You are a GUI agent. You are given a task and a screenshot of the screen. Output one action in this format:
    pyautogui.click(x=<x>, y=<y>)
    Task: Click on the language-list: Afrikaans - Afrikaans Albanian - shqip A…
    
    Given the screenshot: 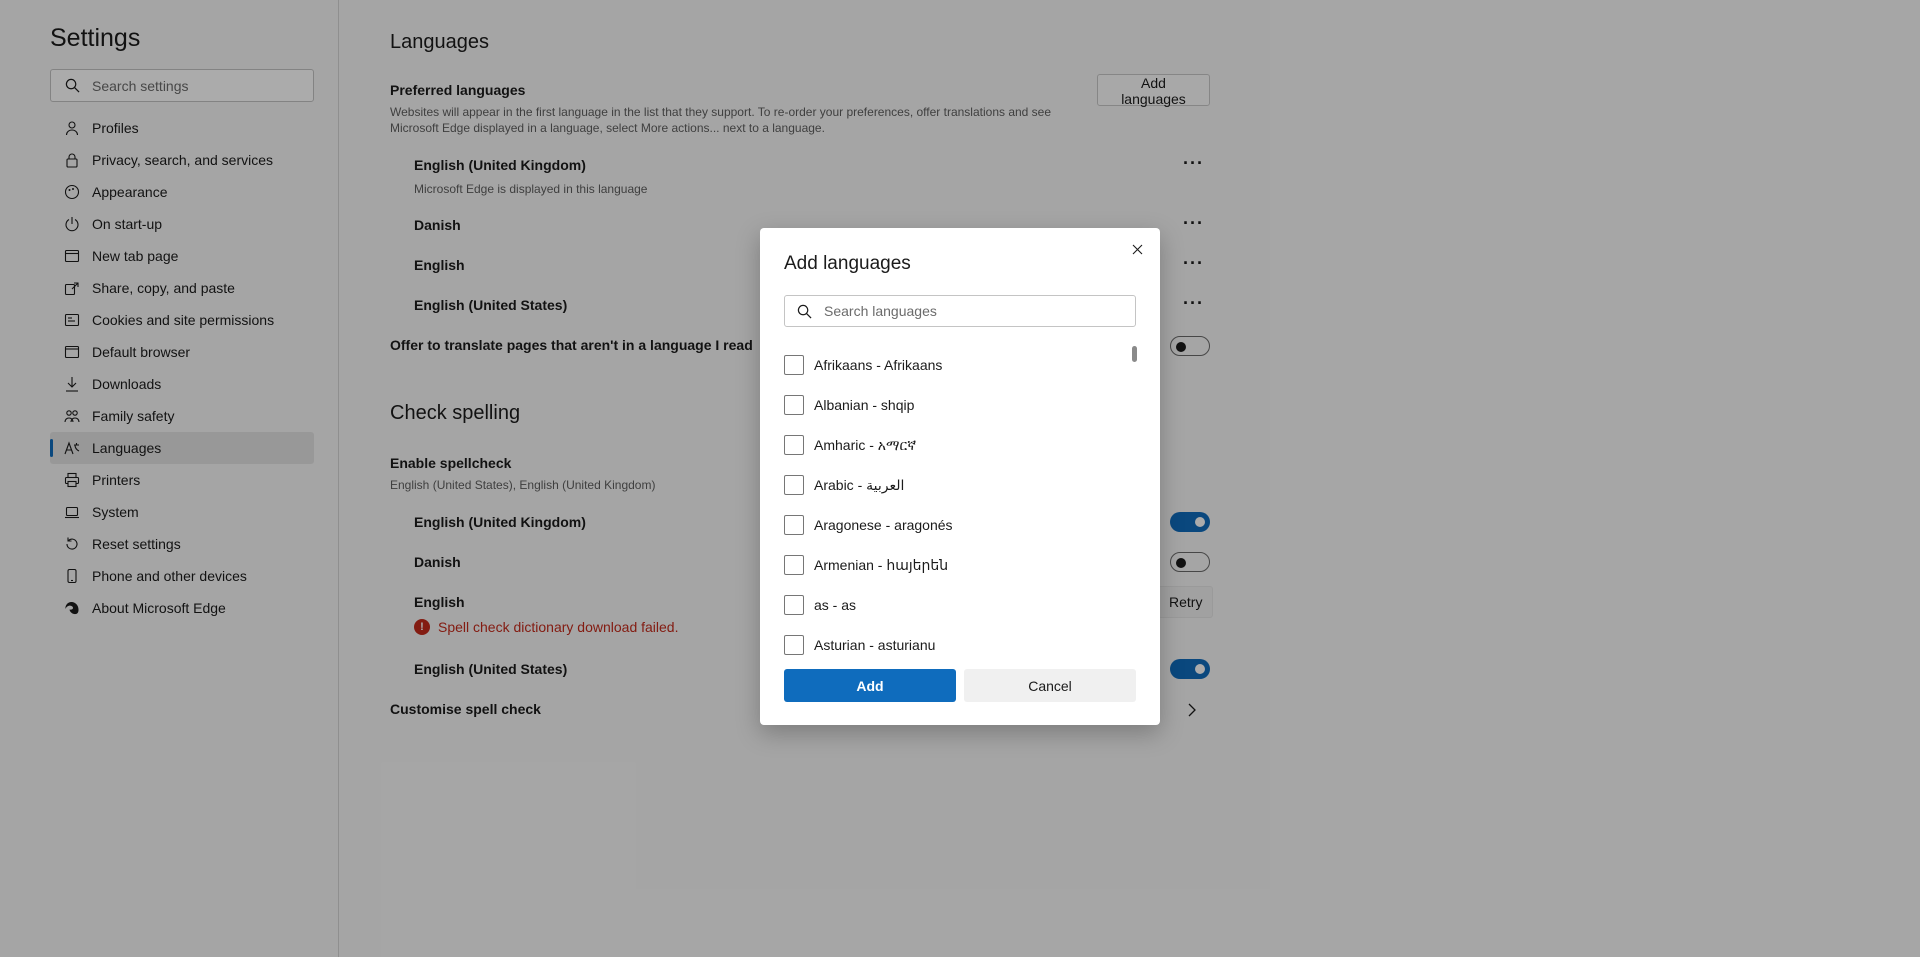 What is the action you would take?
    pyautogui.click(x=960, y=510)
    